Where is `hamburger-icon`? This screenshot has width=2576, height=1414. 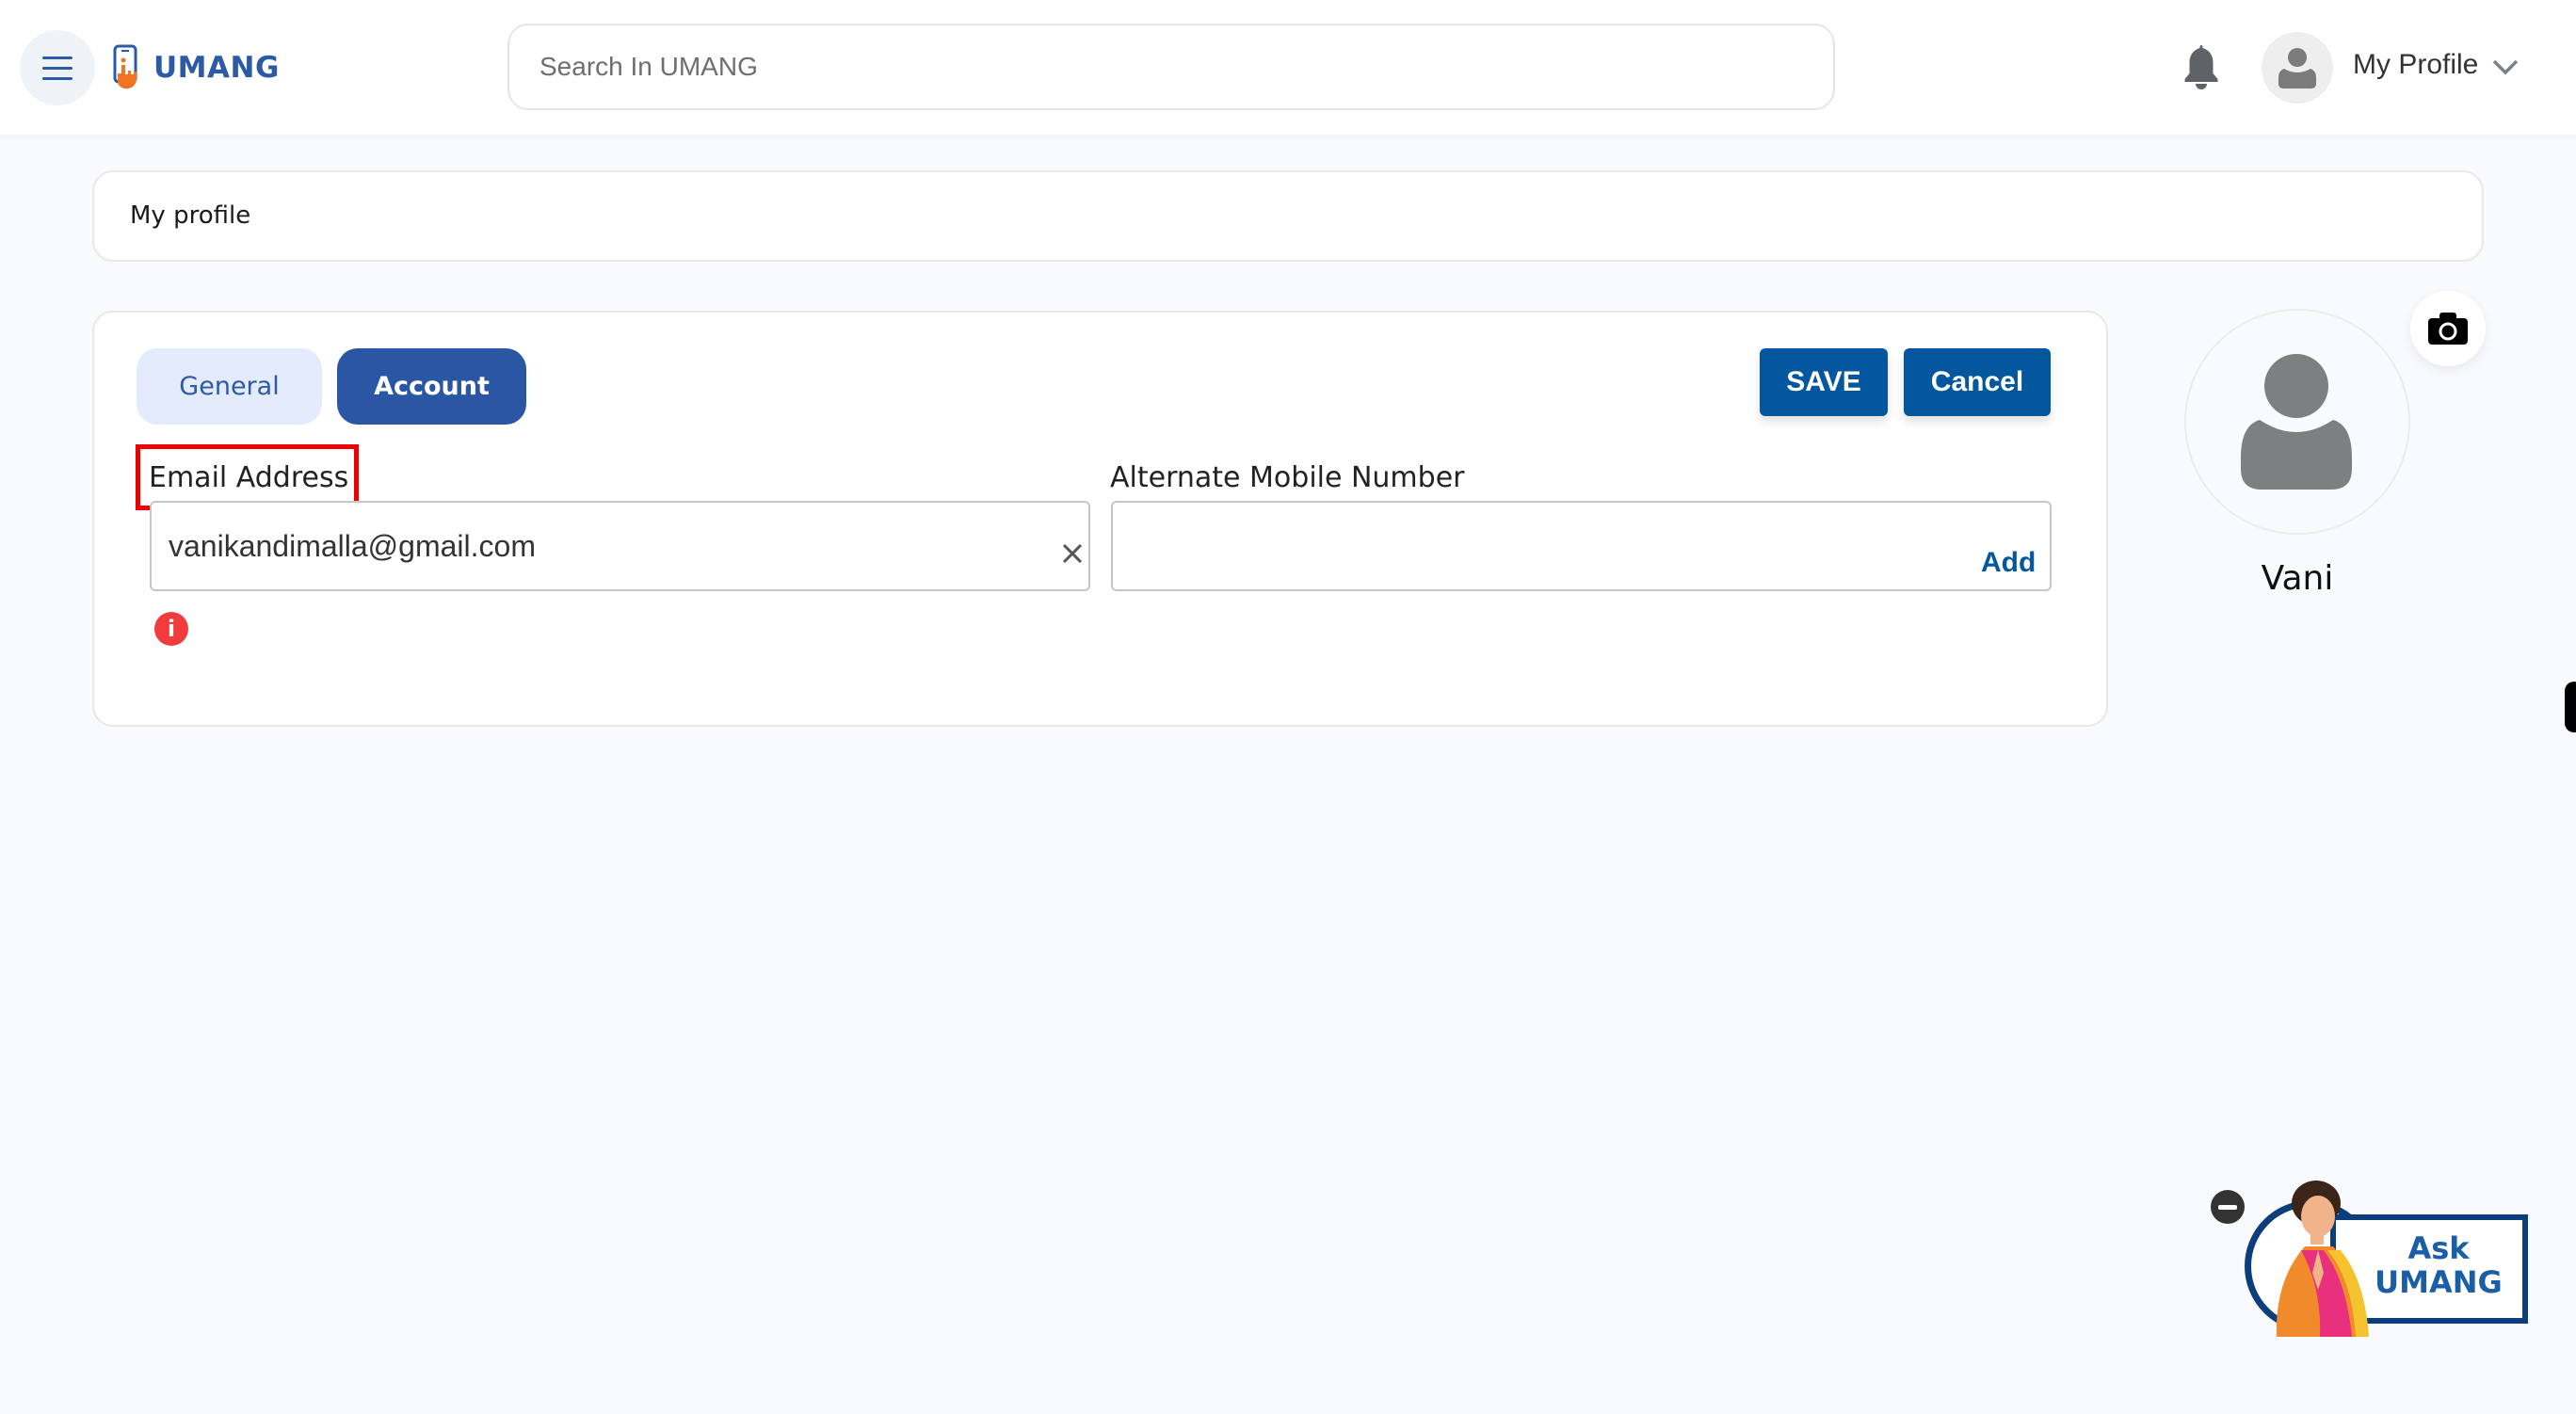
hamburger-icon is located at coordinates (57, 68).